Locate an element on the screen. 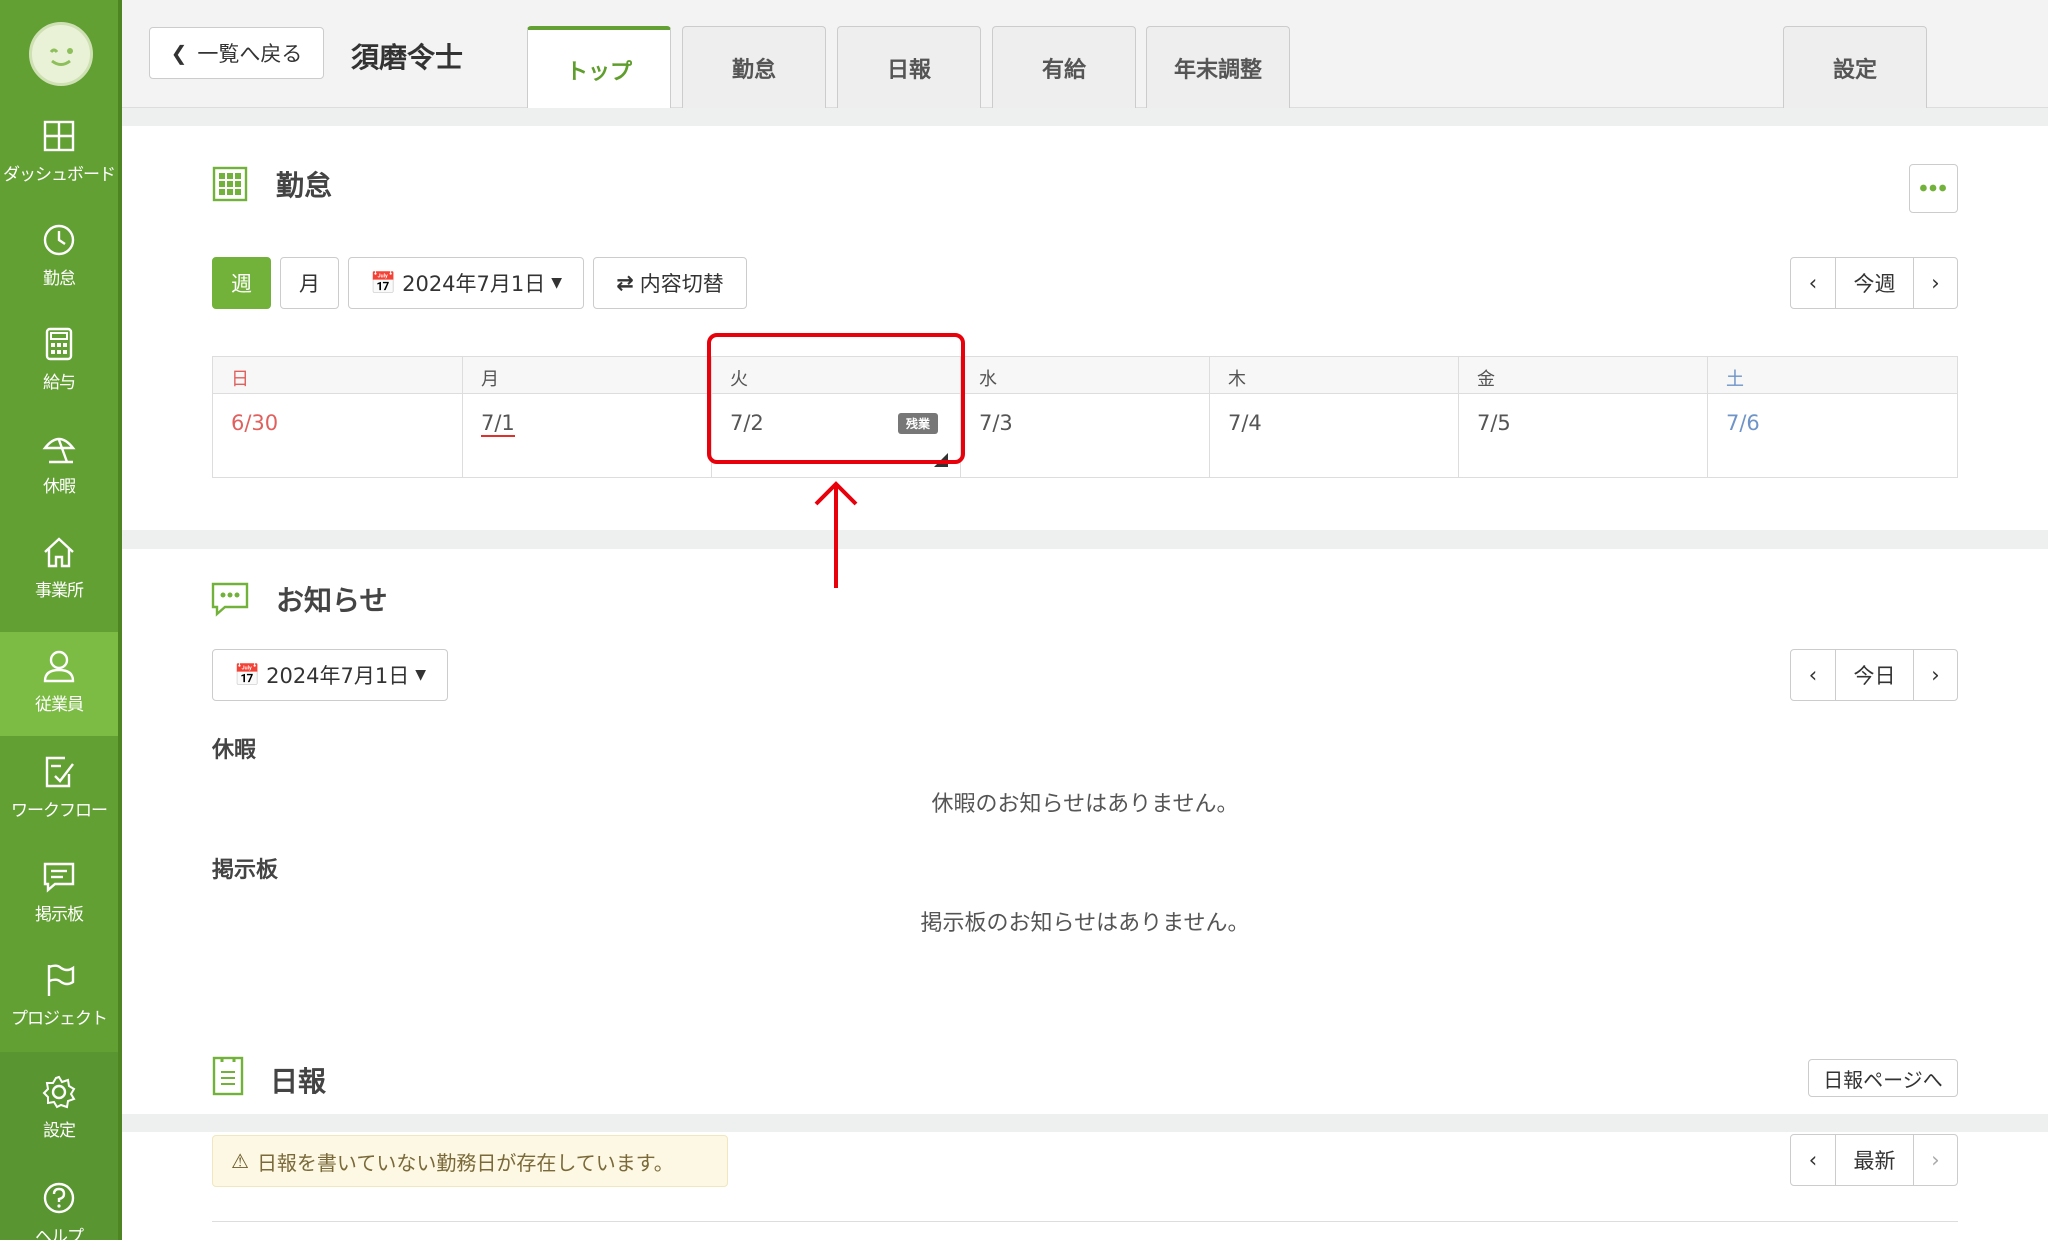 This screenshot has width=2048, height=1240. sidebar-item-project: プロジェクト is located at coordinates (59, 1014).